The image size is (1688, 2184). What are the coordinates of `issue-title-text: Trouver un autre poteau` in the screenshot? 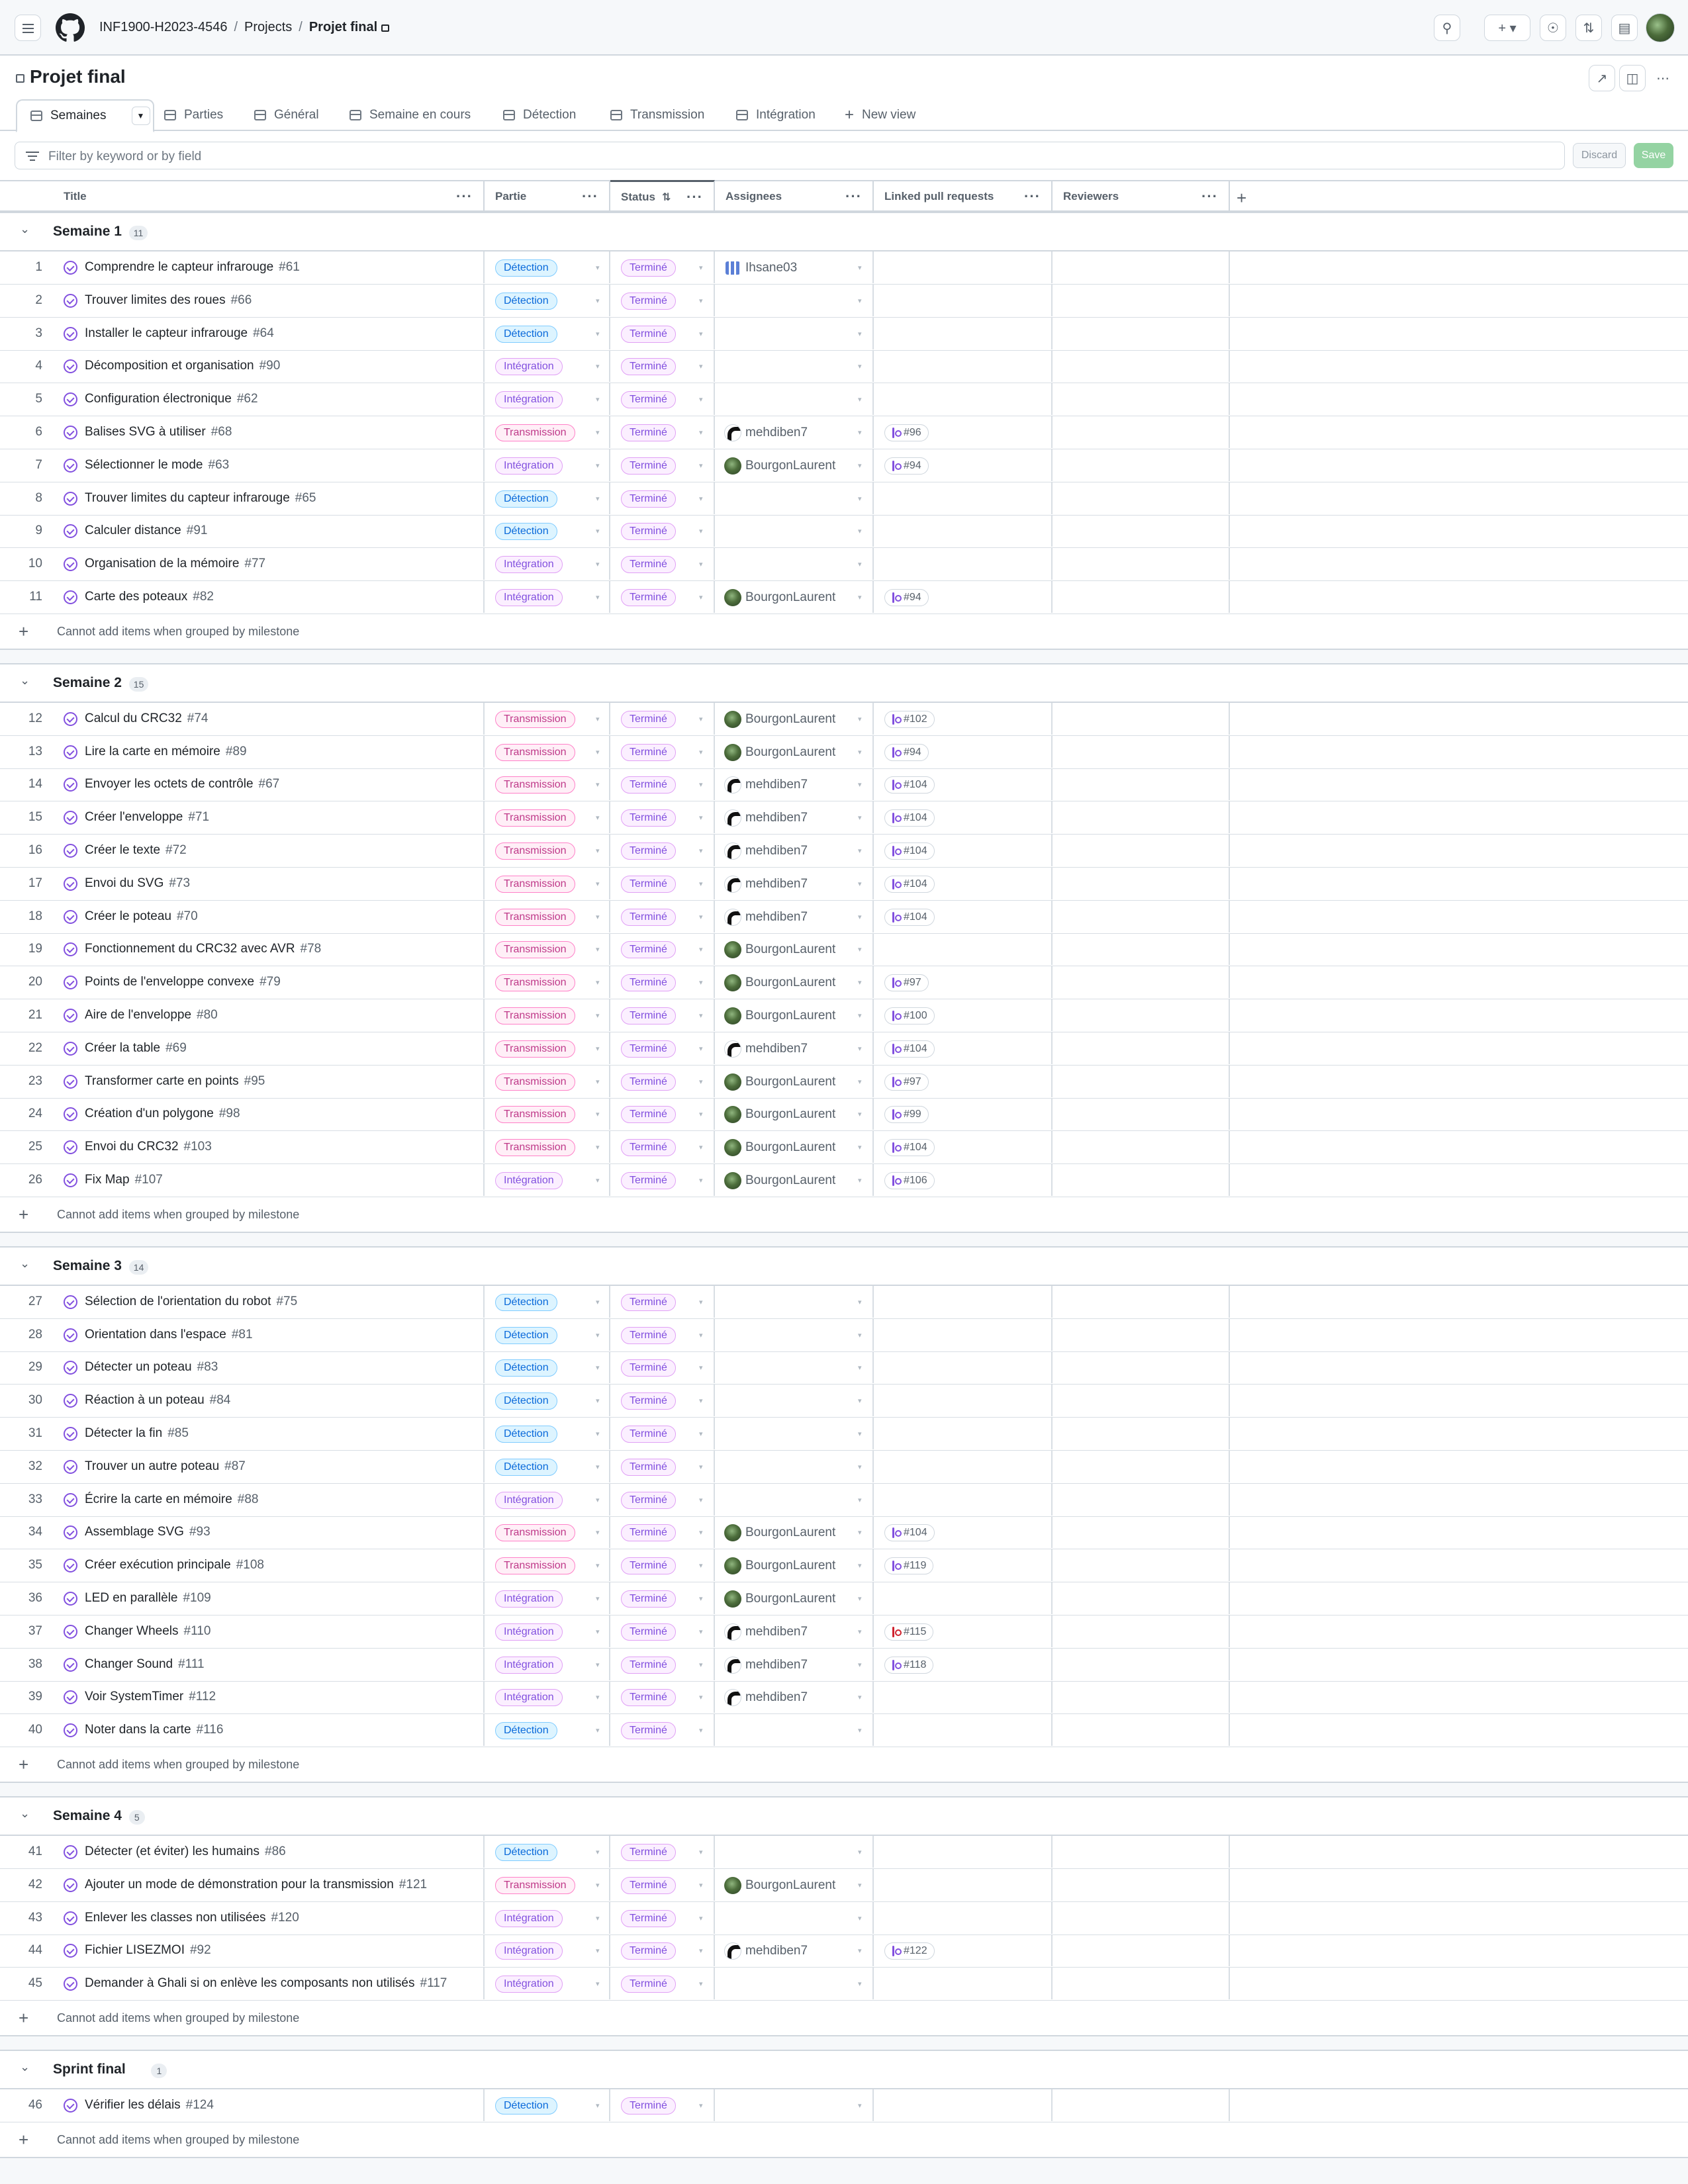 It's located at (152, 1466).